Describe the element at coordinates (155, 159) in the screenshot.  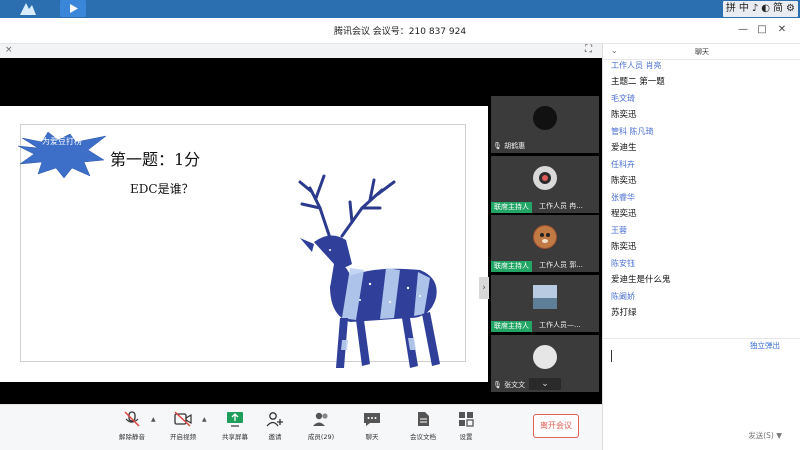
I see `slide-title: 第一题：1分` at that location.